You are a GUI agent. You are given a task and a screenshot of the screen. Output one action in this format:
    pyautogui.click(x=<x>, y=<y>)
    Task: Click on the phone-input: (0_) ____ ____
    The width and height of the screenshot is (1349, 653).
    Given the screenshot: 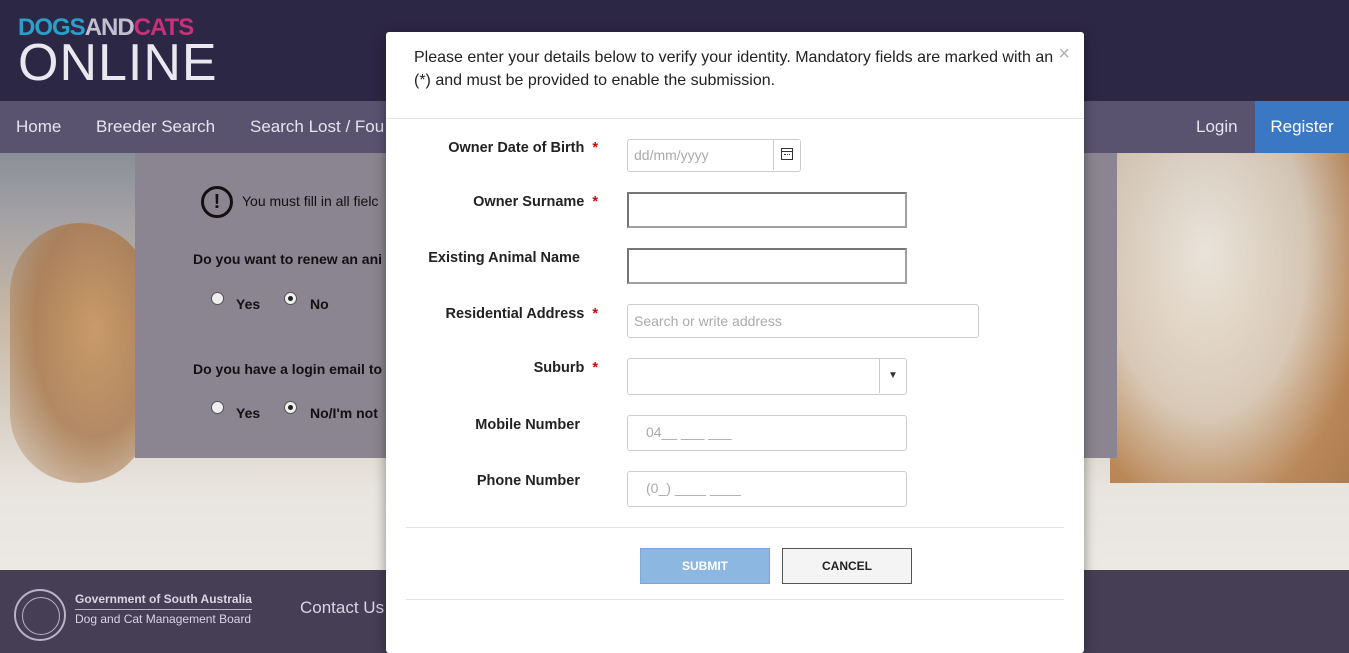 What is the action you would take?
    pyautogui.click(x=767, y=489)
    